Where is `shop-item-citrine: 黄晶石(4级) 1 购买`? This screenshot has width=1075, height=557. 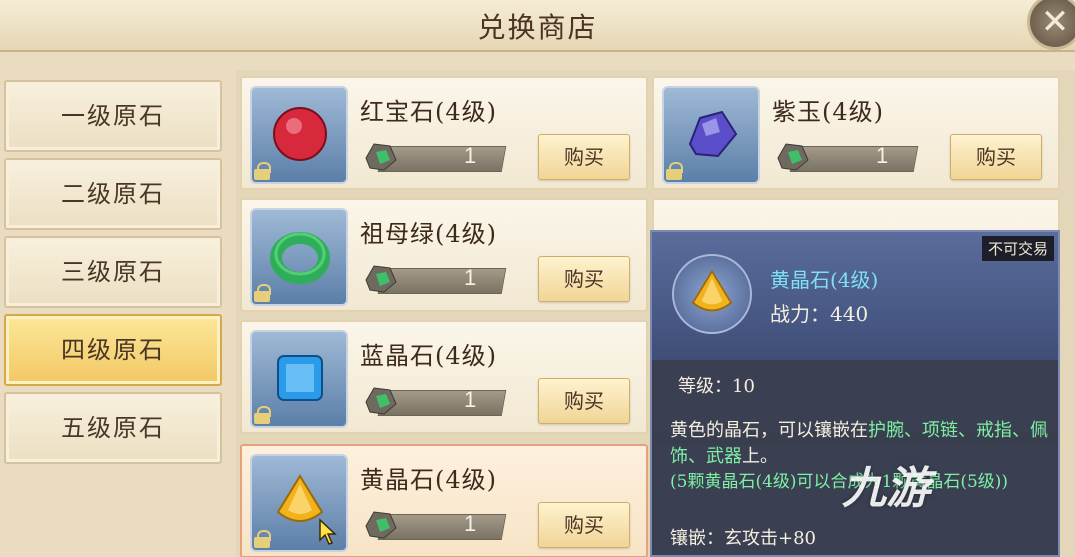 shop-item-citrine: 黄晶石(4级) 1 购买 is located at coordinates (444, 500).